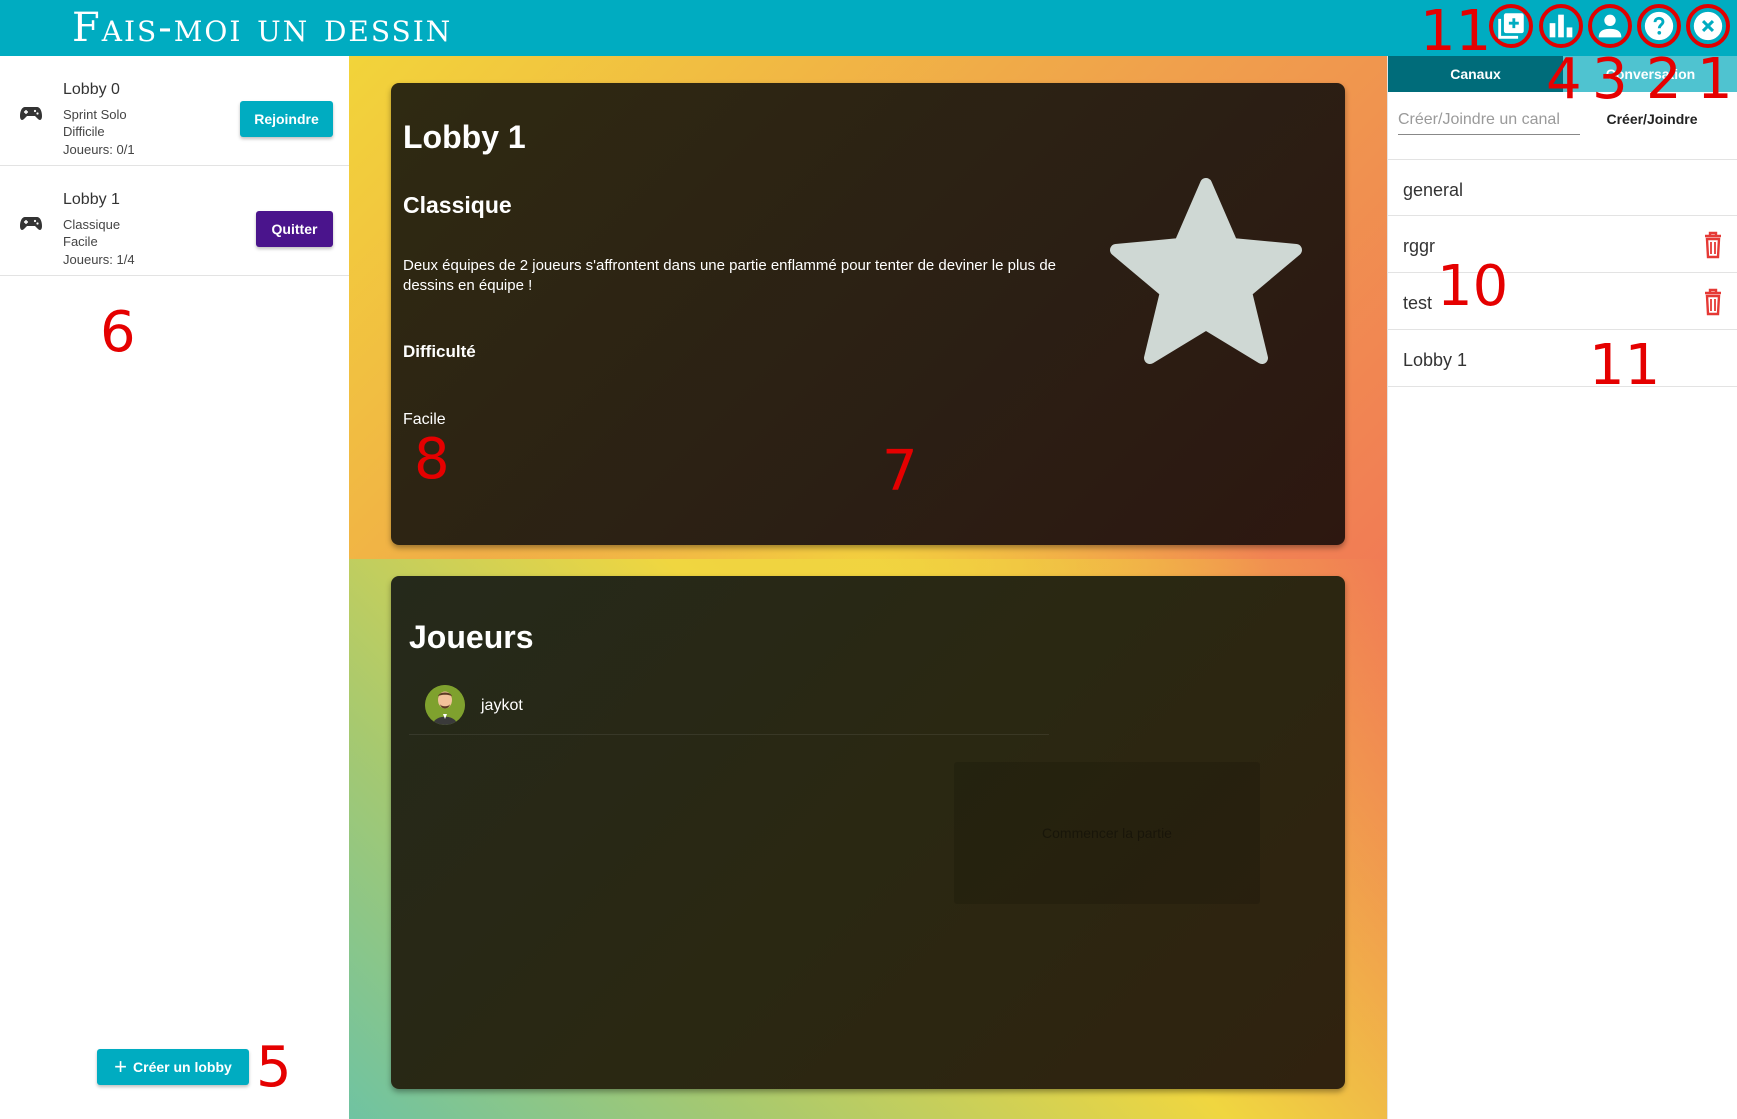 This screenshot has width=1737, height=1119. Describe the element at coordinates (1650, 74) in the screenshot. I see `tab-conversation: Conversation` at that location.